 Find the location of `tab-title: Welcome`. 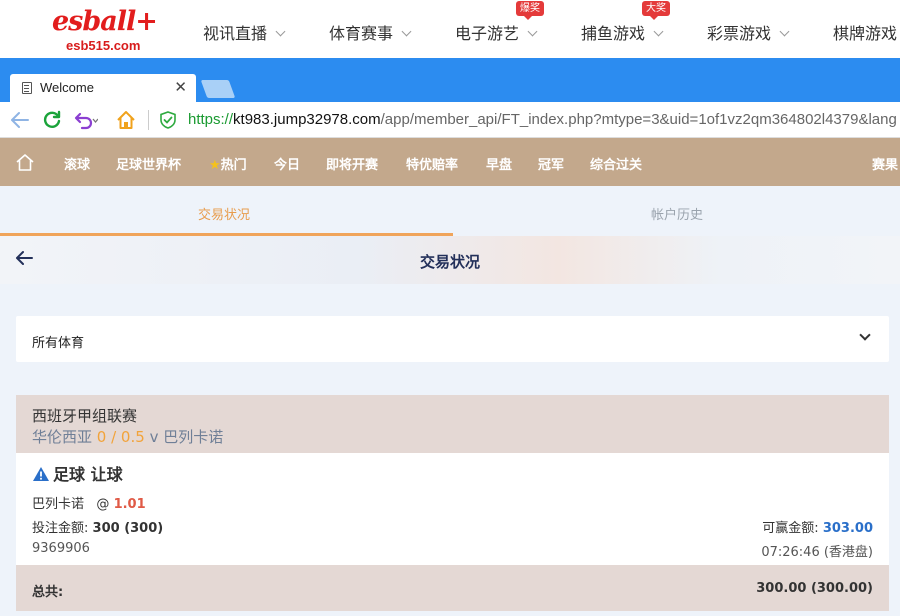

tab-title: Welcome is located at coordinates (67, 87).